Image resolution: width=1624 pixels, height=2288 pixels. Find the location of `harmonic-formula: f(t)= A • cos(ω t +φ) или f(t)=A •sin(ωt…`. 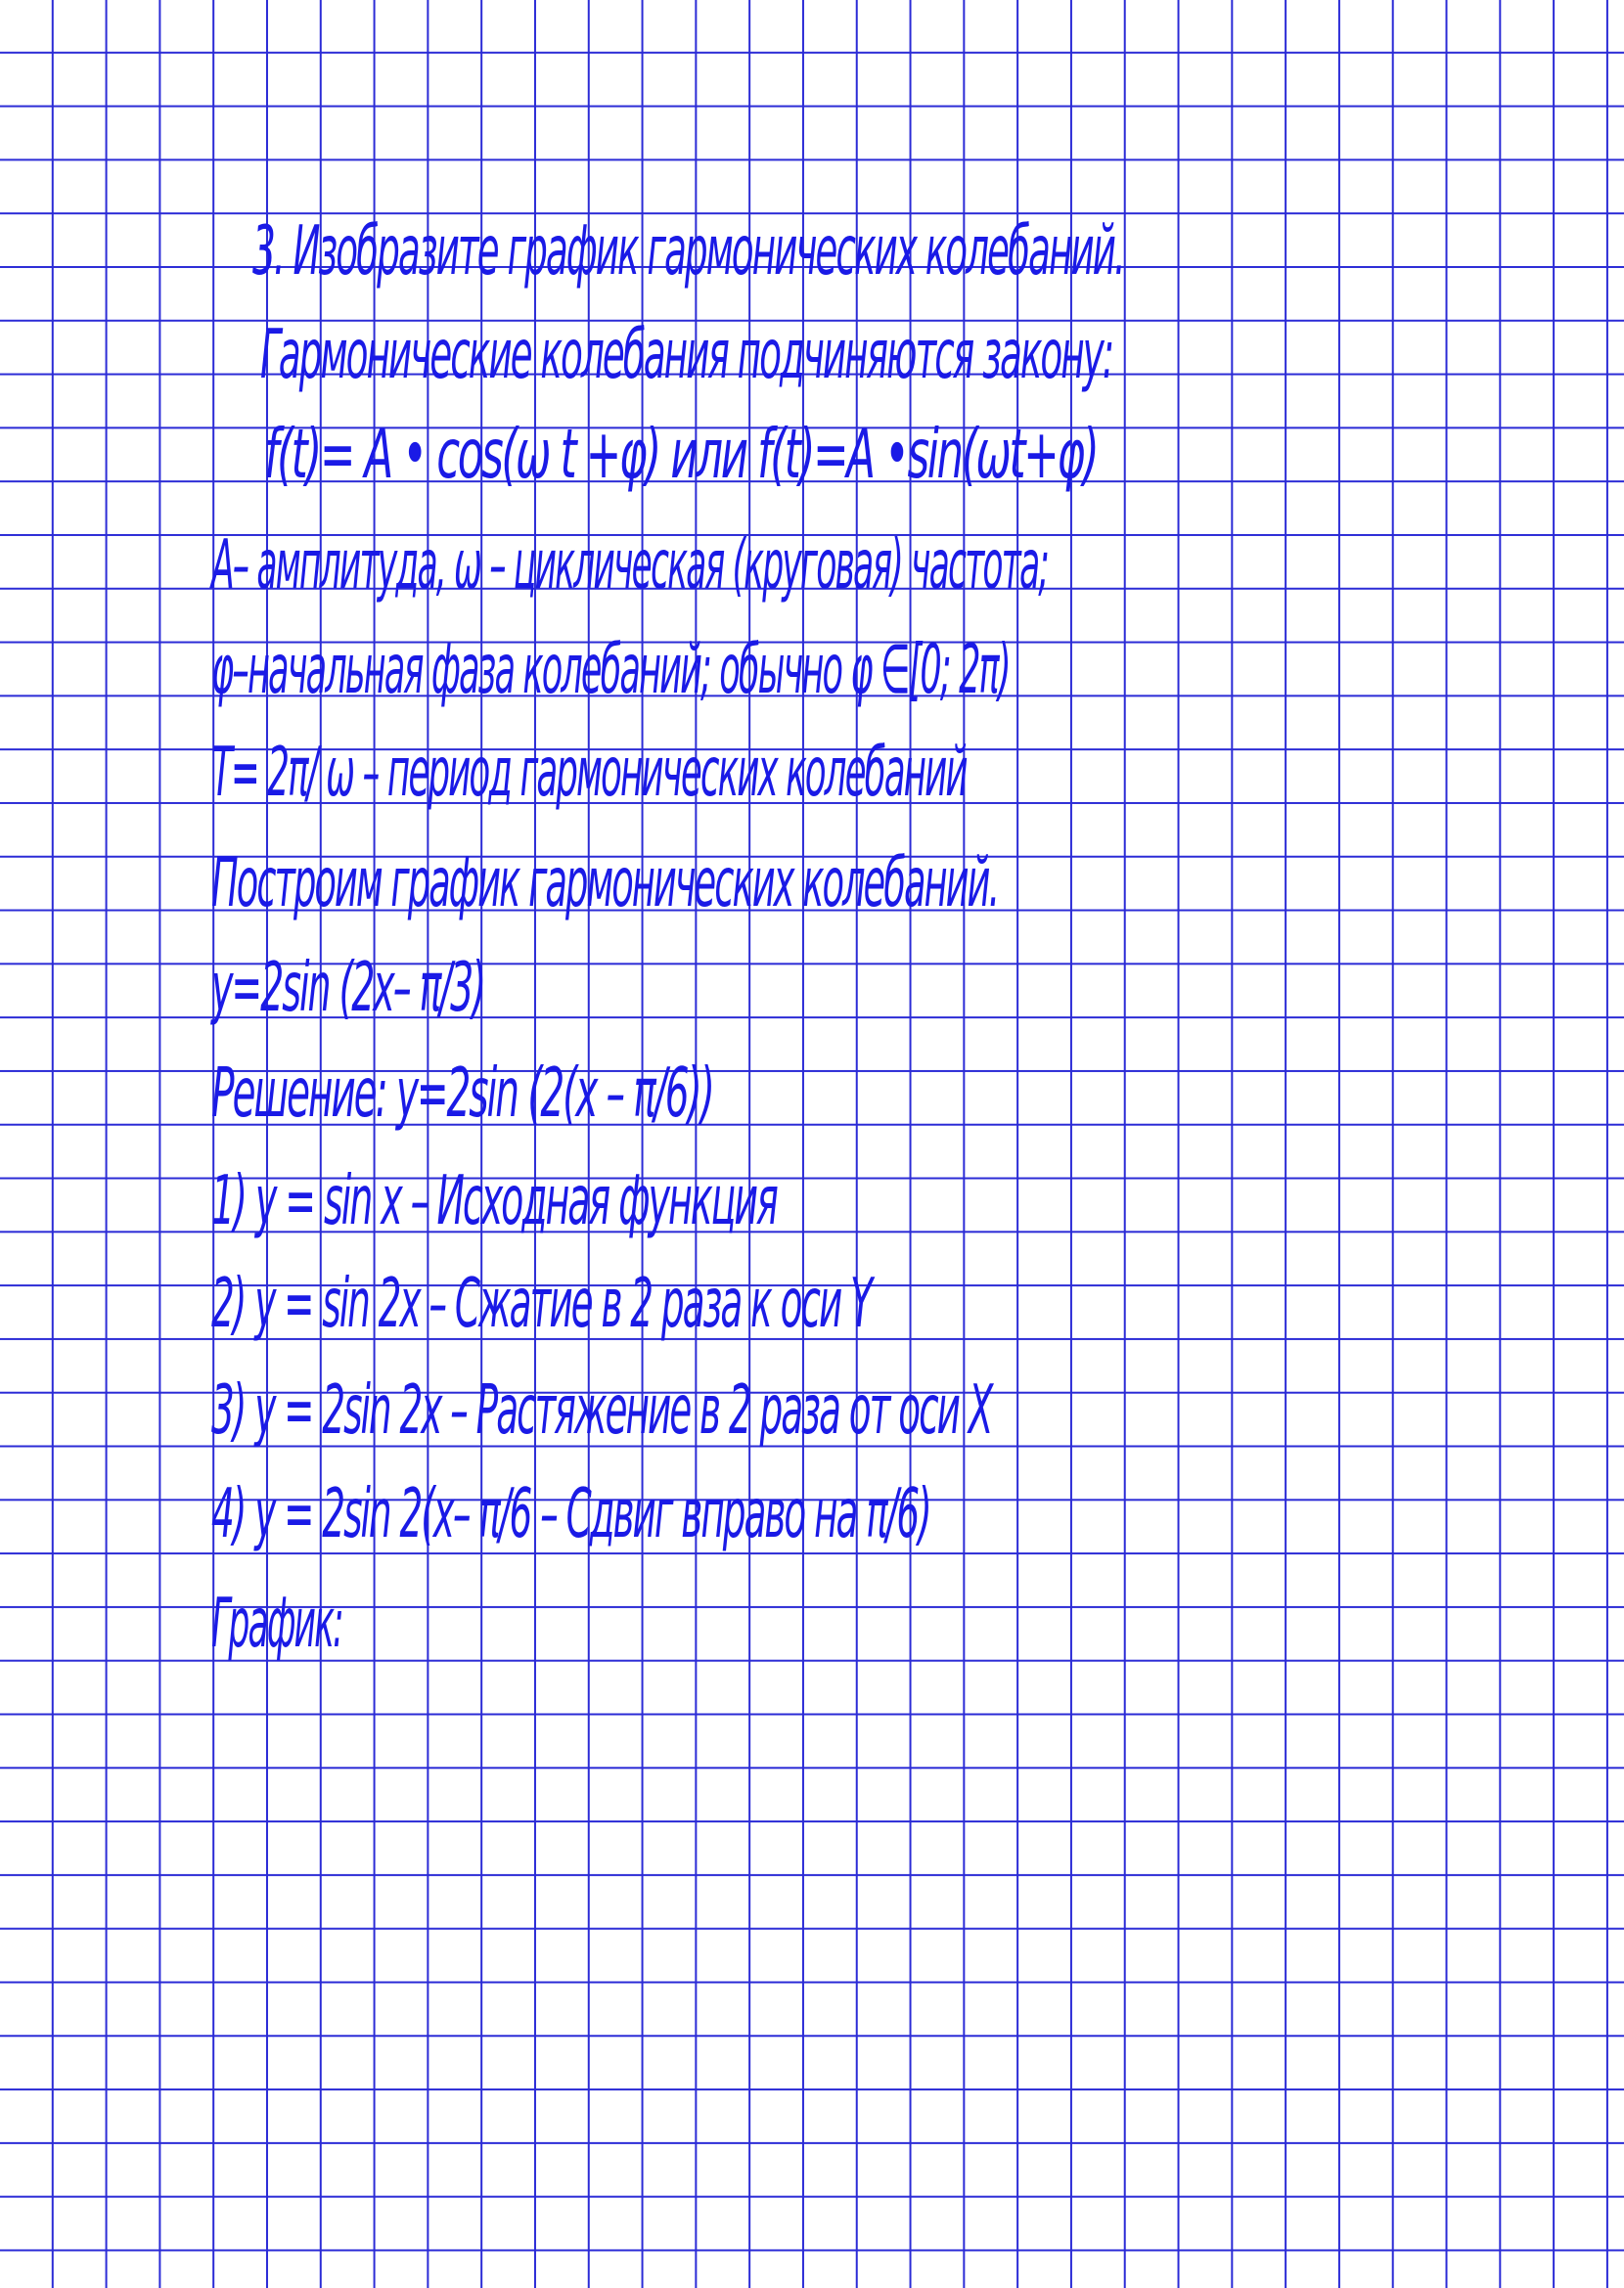

harmonic-formula: f(t)= A • cos(ω t +φ) или f(t)=A •sin(ωt… is located at coordinates (682, 454).